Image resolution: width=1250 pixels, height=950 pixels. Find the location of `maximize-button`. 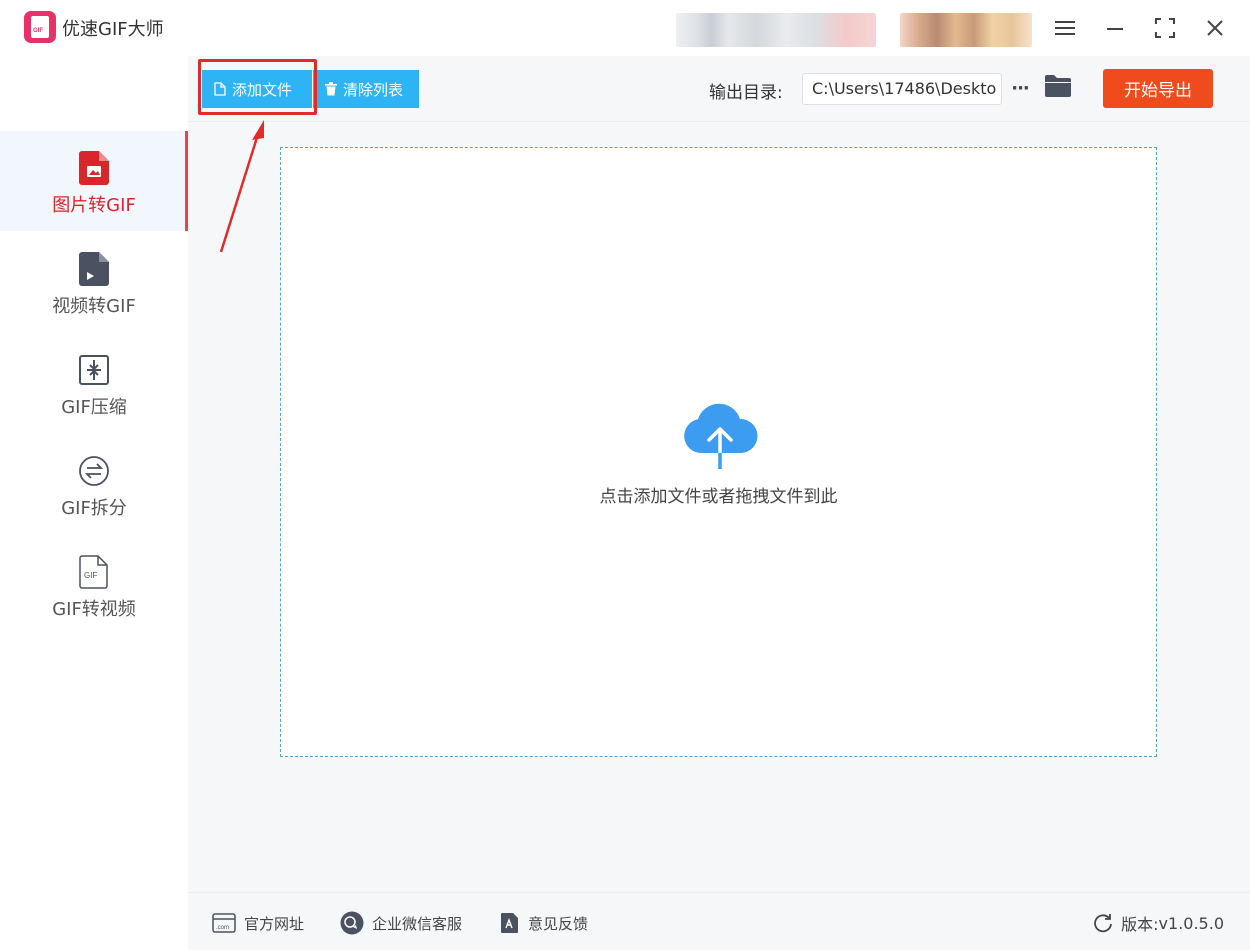

maximize-button is located at coordinates (1165, 28).